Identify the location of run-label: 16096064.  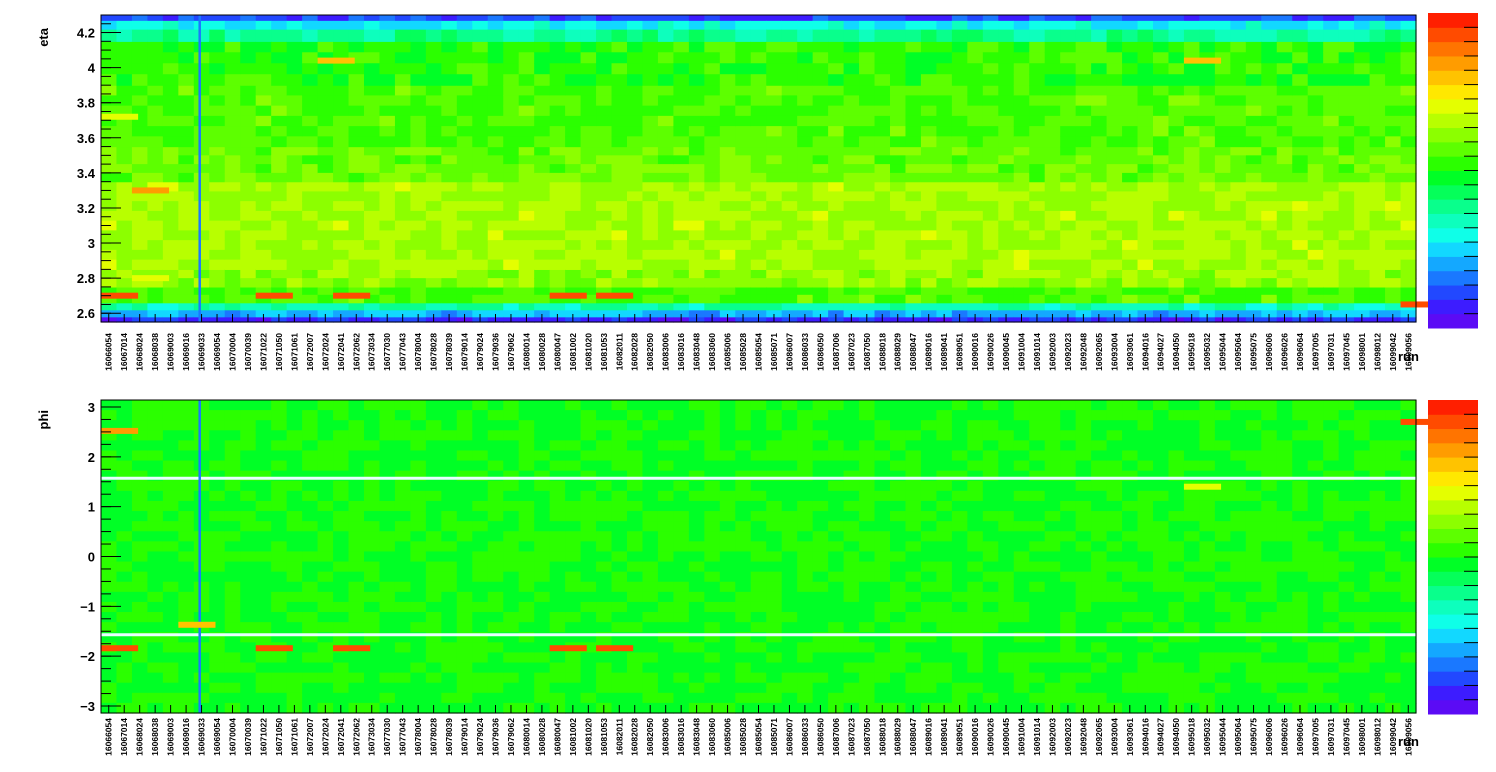
(1300, 352).